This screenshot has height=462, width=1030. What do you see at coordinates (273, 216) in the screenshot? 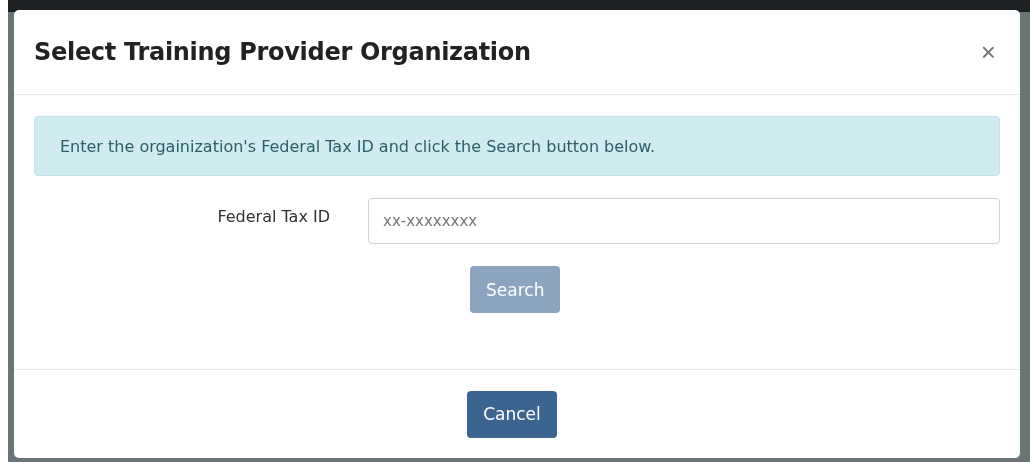
I see `field-label: Federal Tax ID` at bounding box center [273, 216].